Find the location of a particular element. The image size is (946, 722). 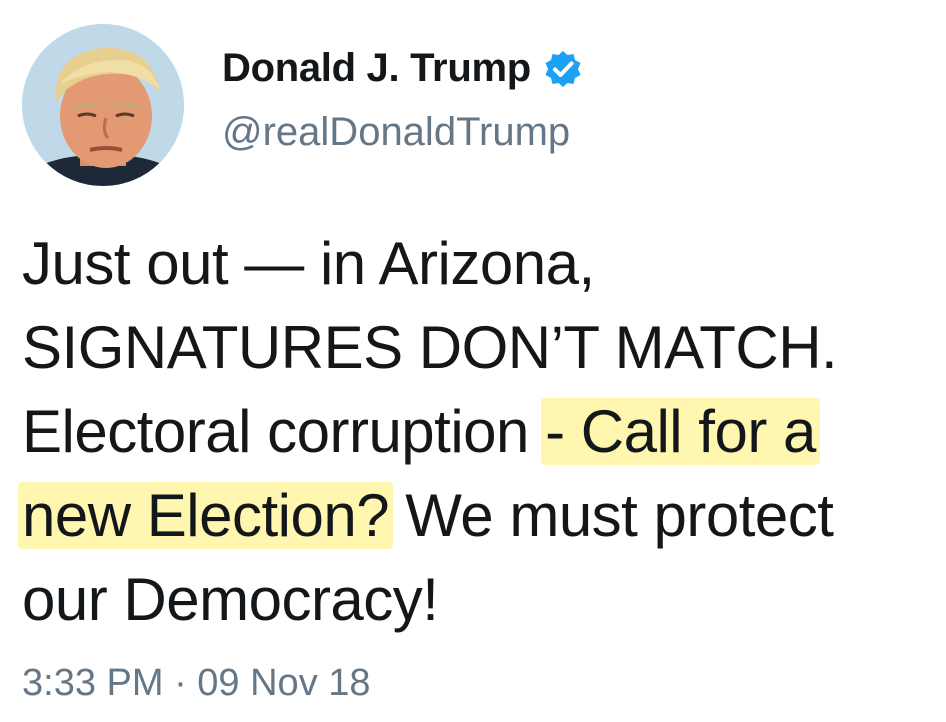

verified-badge-icon is located at coordinates (563, 68).